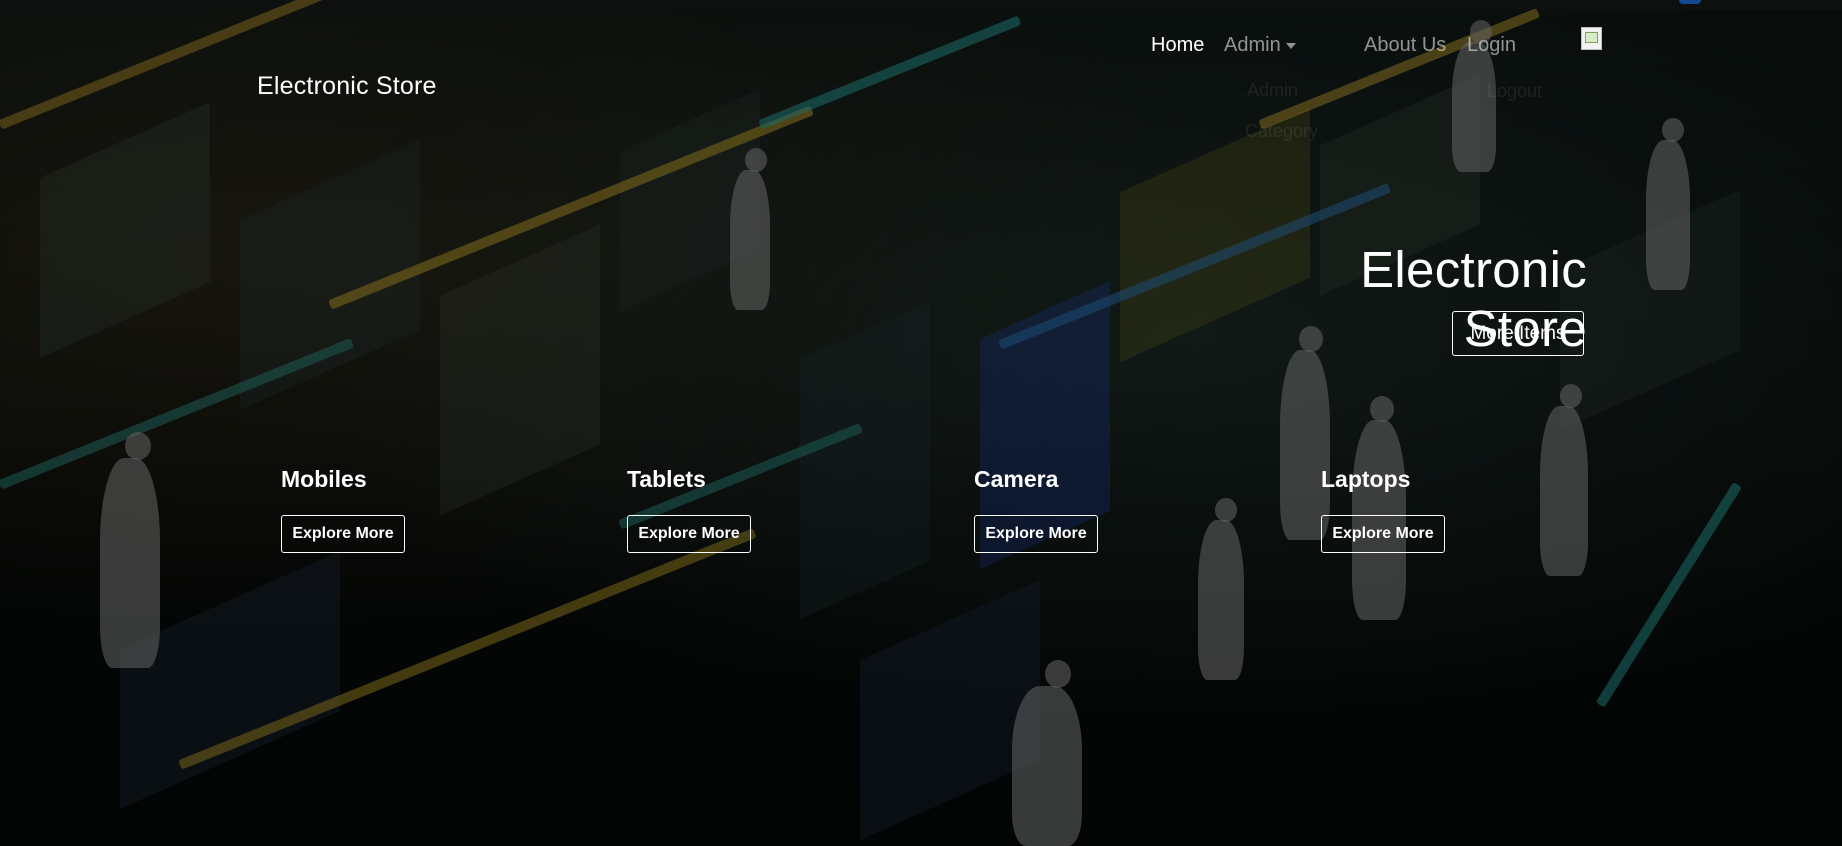 The height and width of the screenshot is (846, 1842). Describe the element at coordinates (1405, 45) in the screenshot. I see `nav-about-link: About Us` at that location.